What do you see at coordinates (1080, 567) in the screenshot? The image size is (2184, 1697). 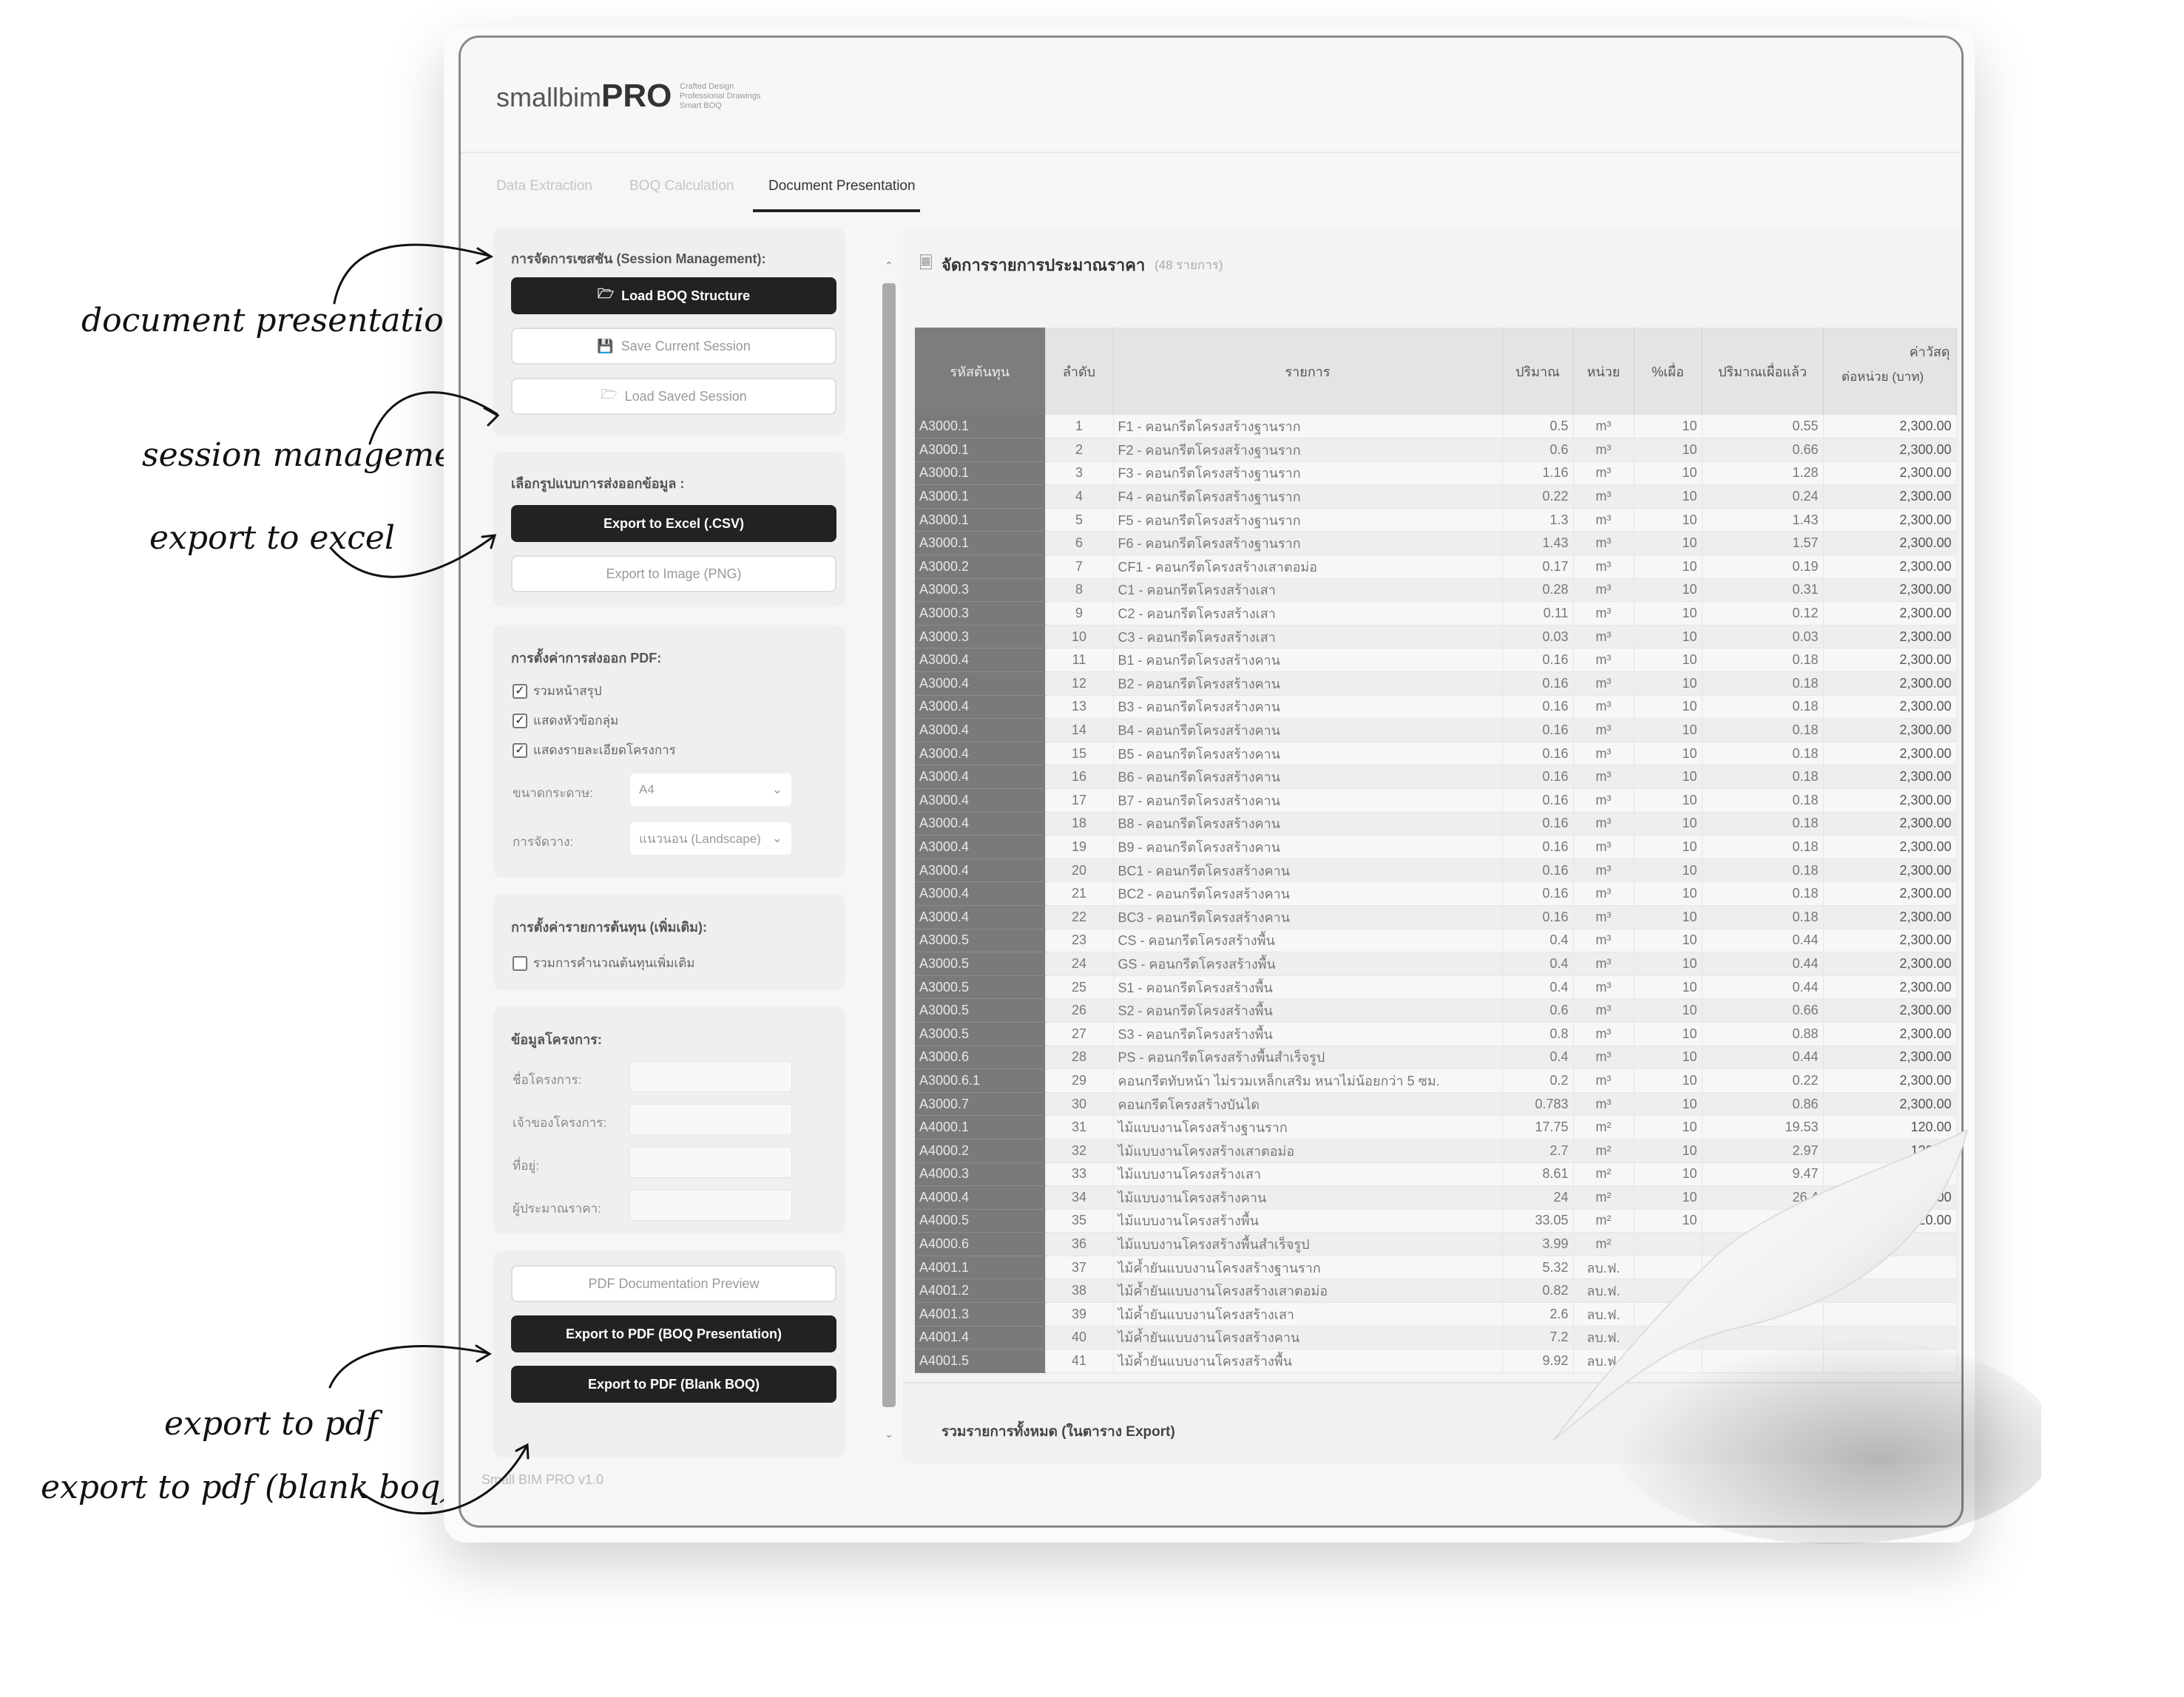 I see `cell-no: 7` at bounding box center [1080, 567].